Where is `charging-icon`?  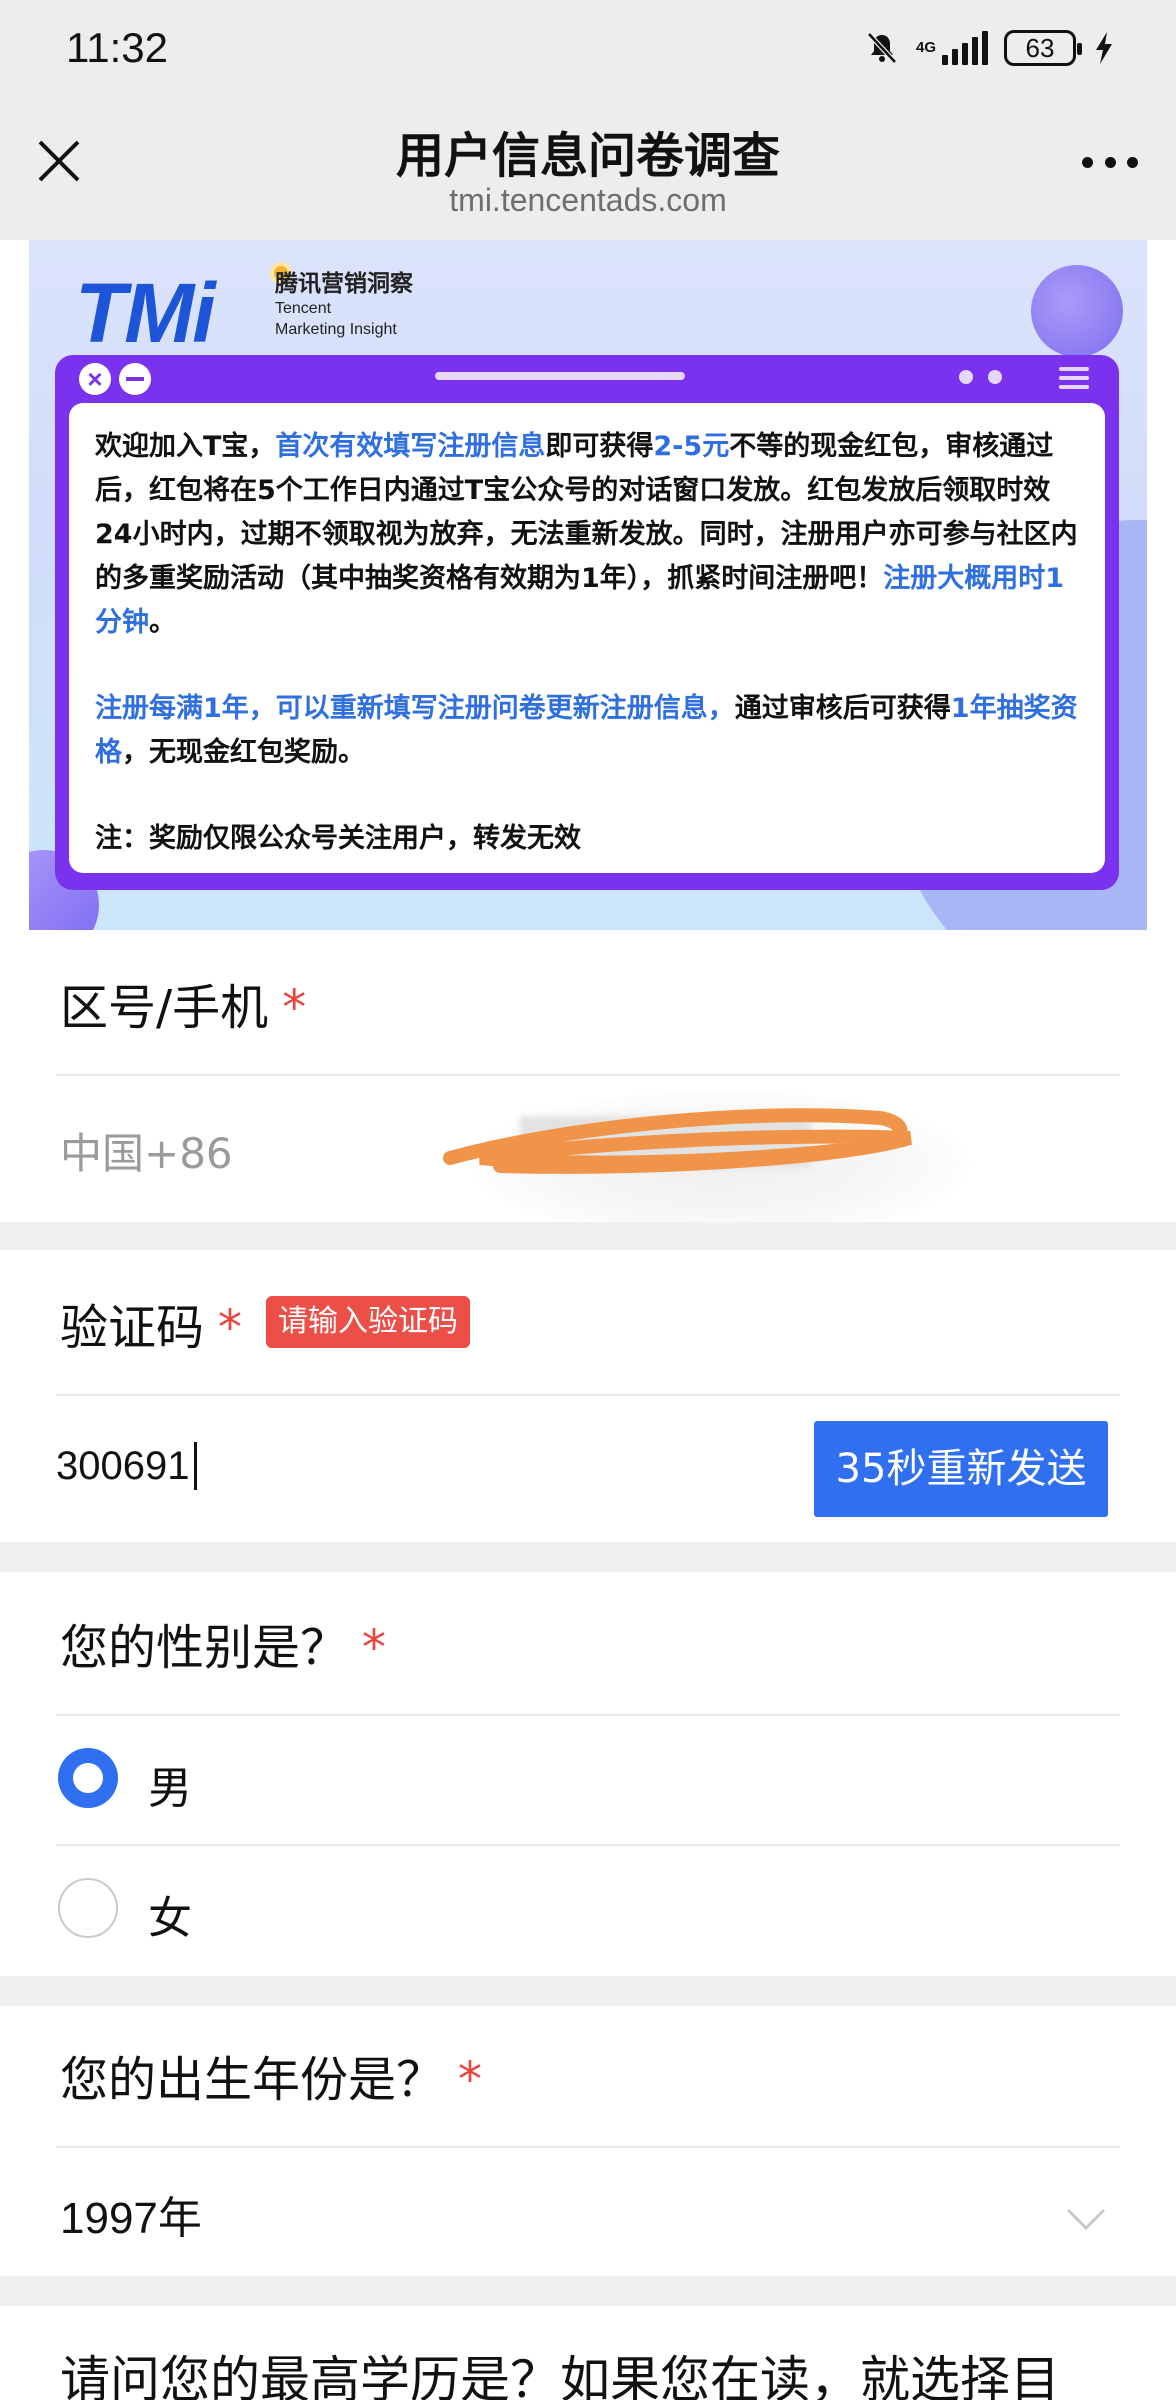 charging-icon is located at coordinates (1104, 48).